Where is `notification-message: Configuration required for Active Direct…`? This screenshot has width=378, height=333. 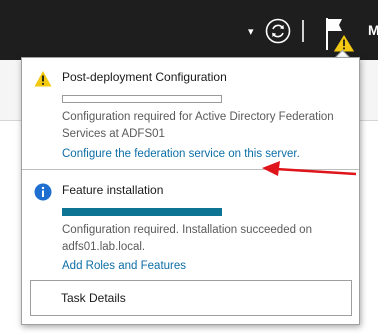 notification-message: Configuration required for Active Direct… is located at coordinates (198, 125).